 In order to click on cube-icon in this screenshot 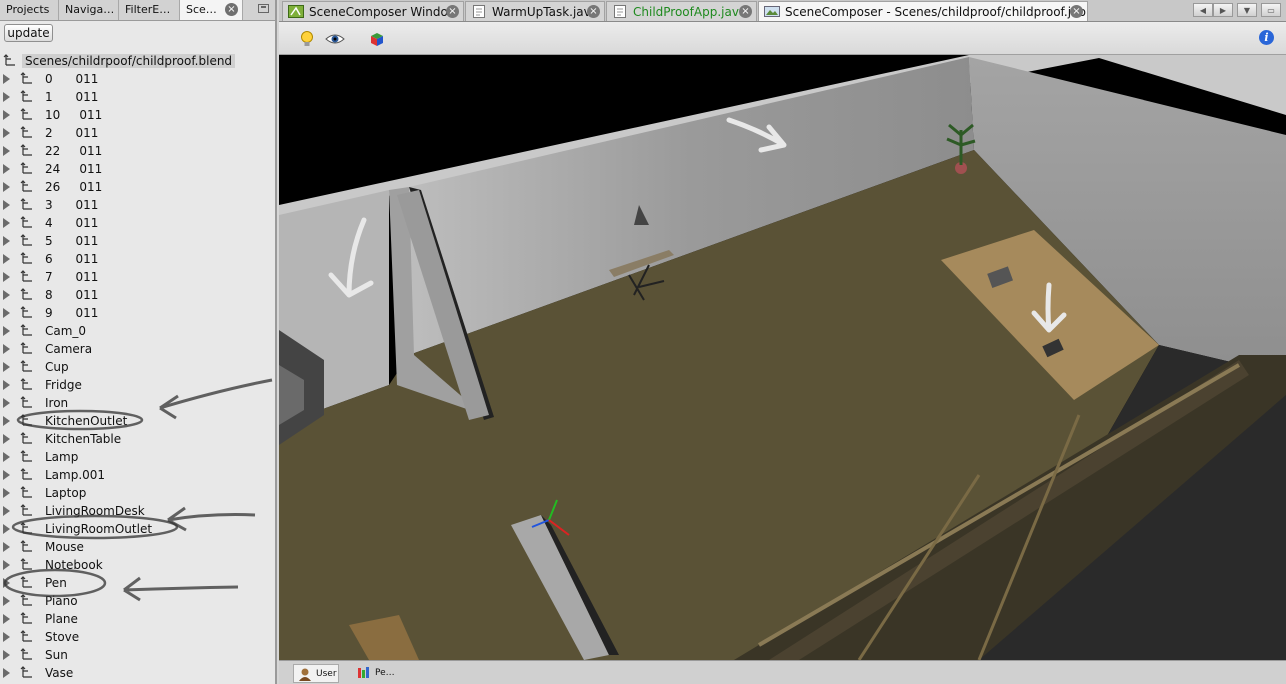, I will do `click(377, 39)`.